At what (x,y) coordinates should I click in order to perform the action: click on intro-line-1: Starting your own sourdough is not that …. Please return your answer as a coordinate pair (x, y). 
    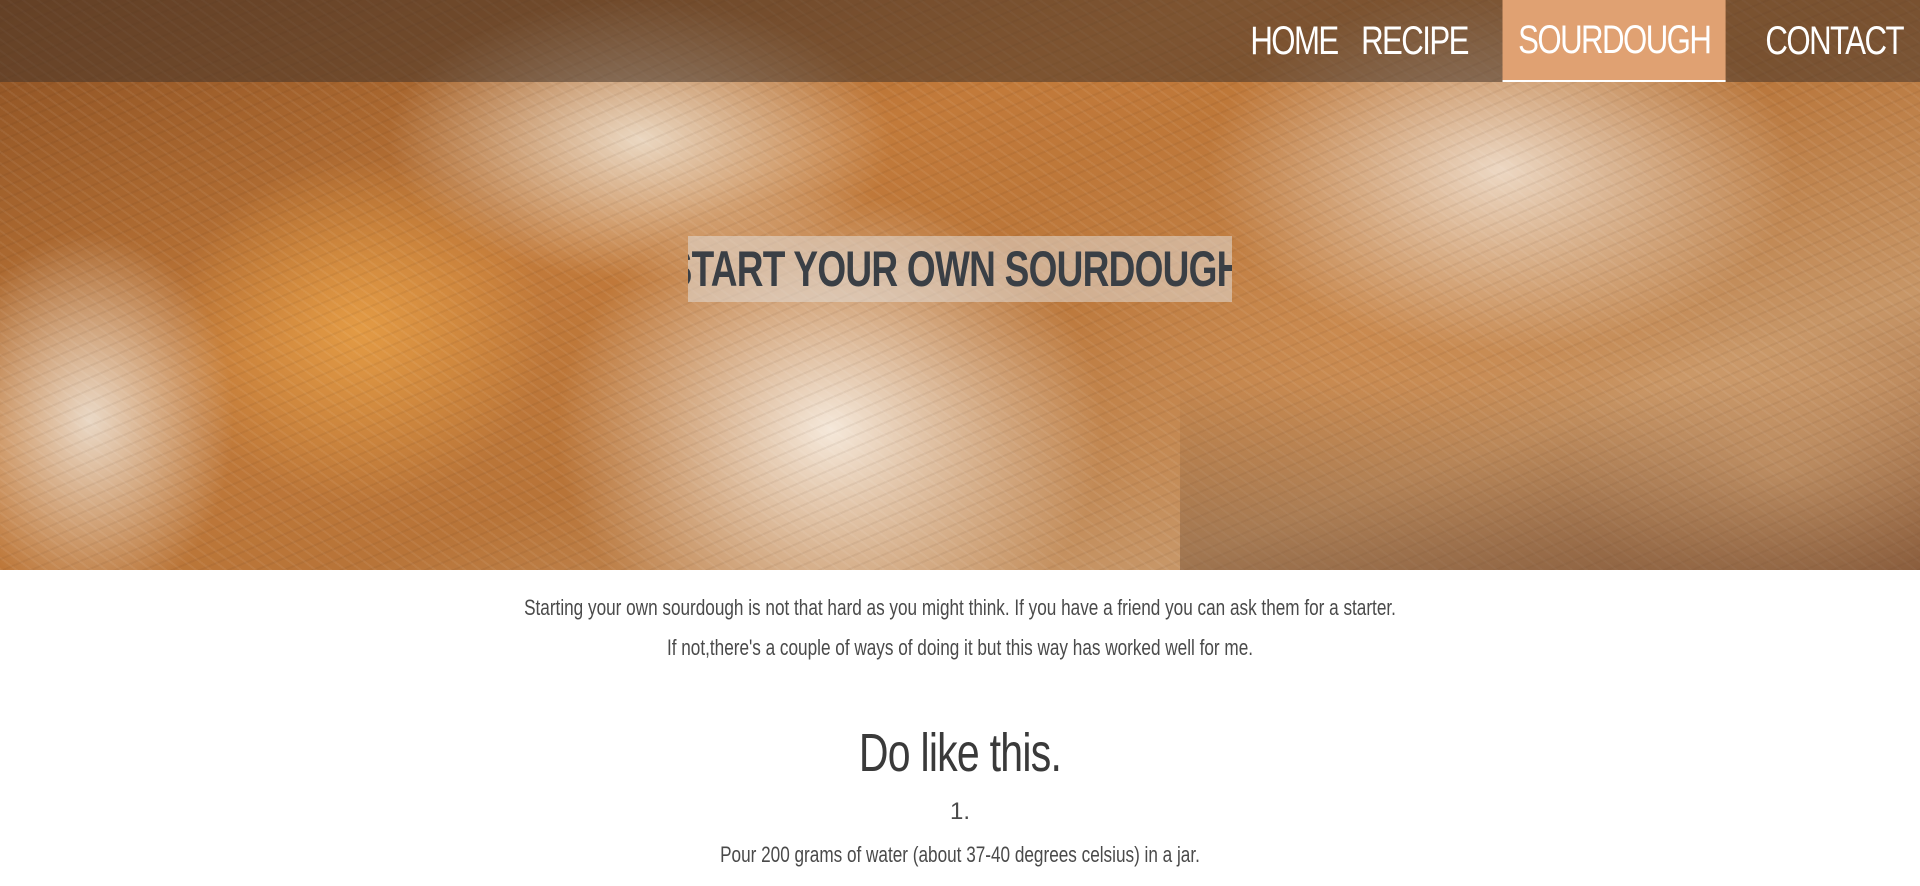
    Looking at the image, I should click on (960, 607).